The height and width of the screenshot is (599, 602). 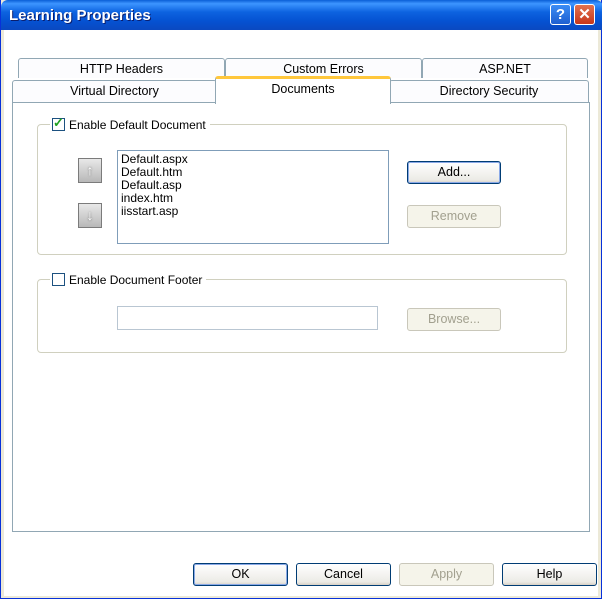 I want to click on arrow-down-icon: ↓, so click(x=90, y=215).